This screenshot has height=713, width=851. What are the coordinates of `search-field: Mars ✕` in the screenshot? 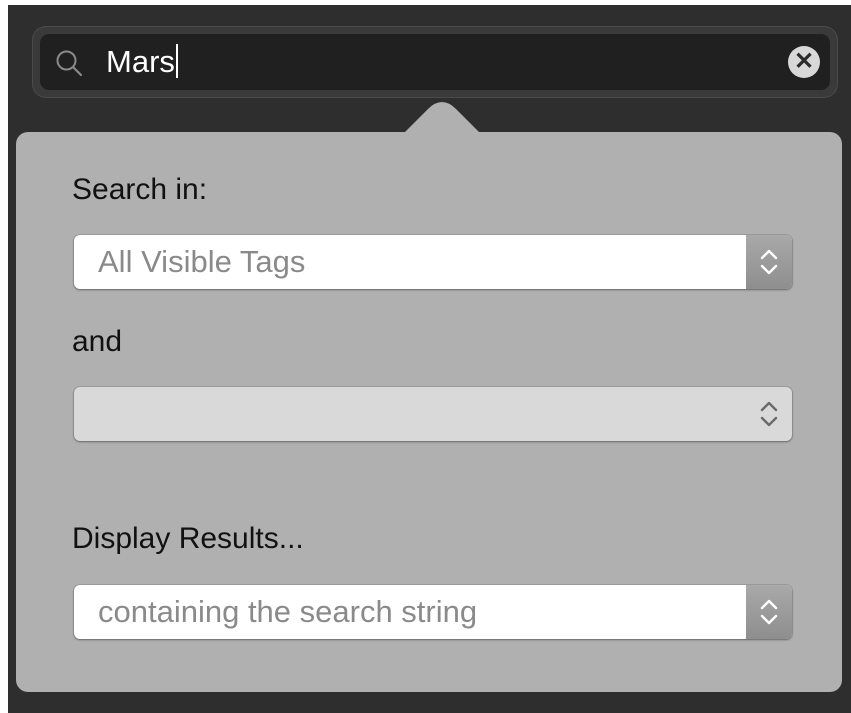 It's located at (435, 62).